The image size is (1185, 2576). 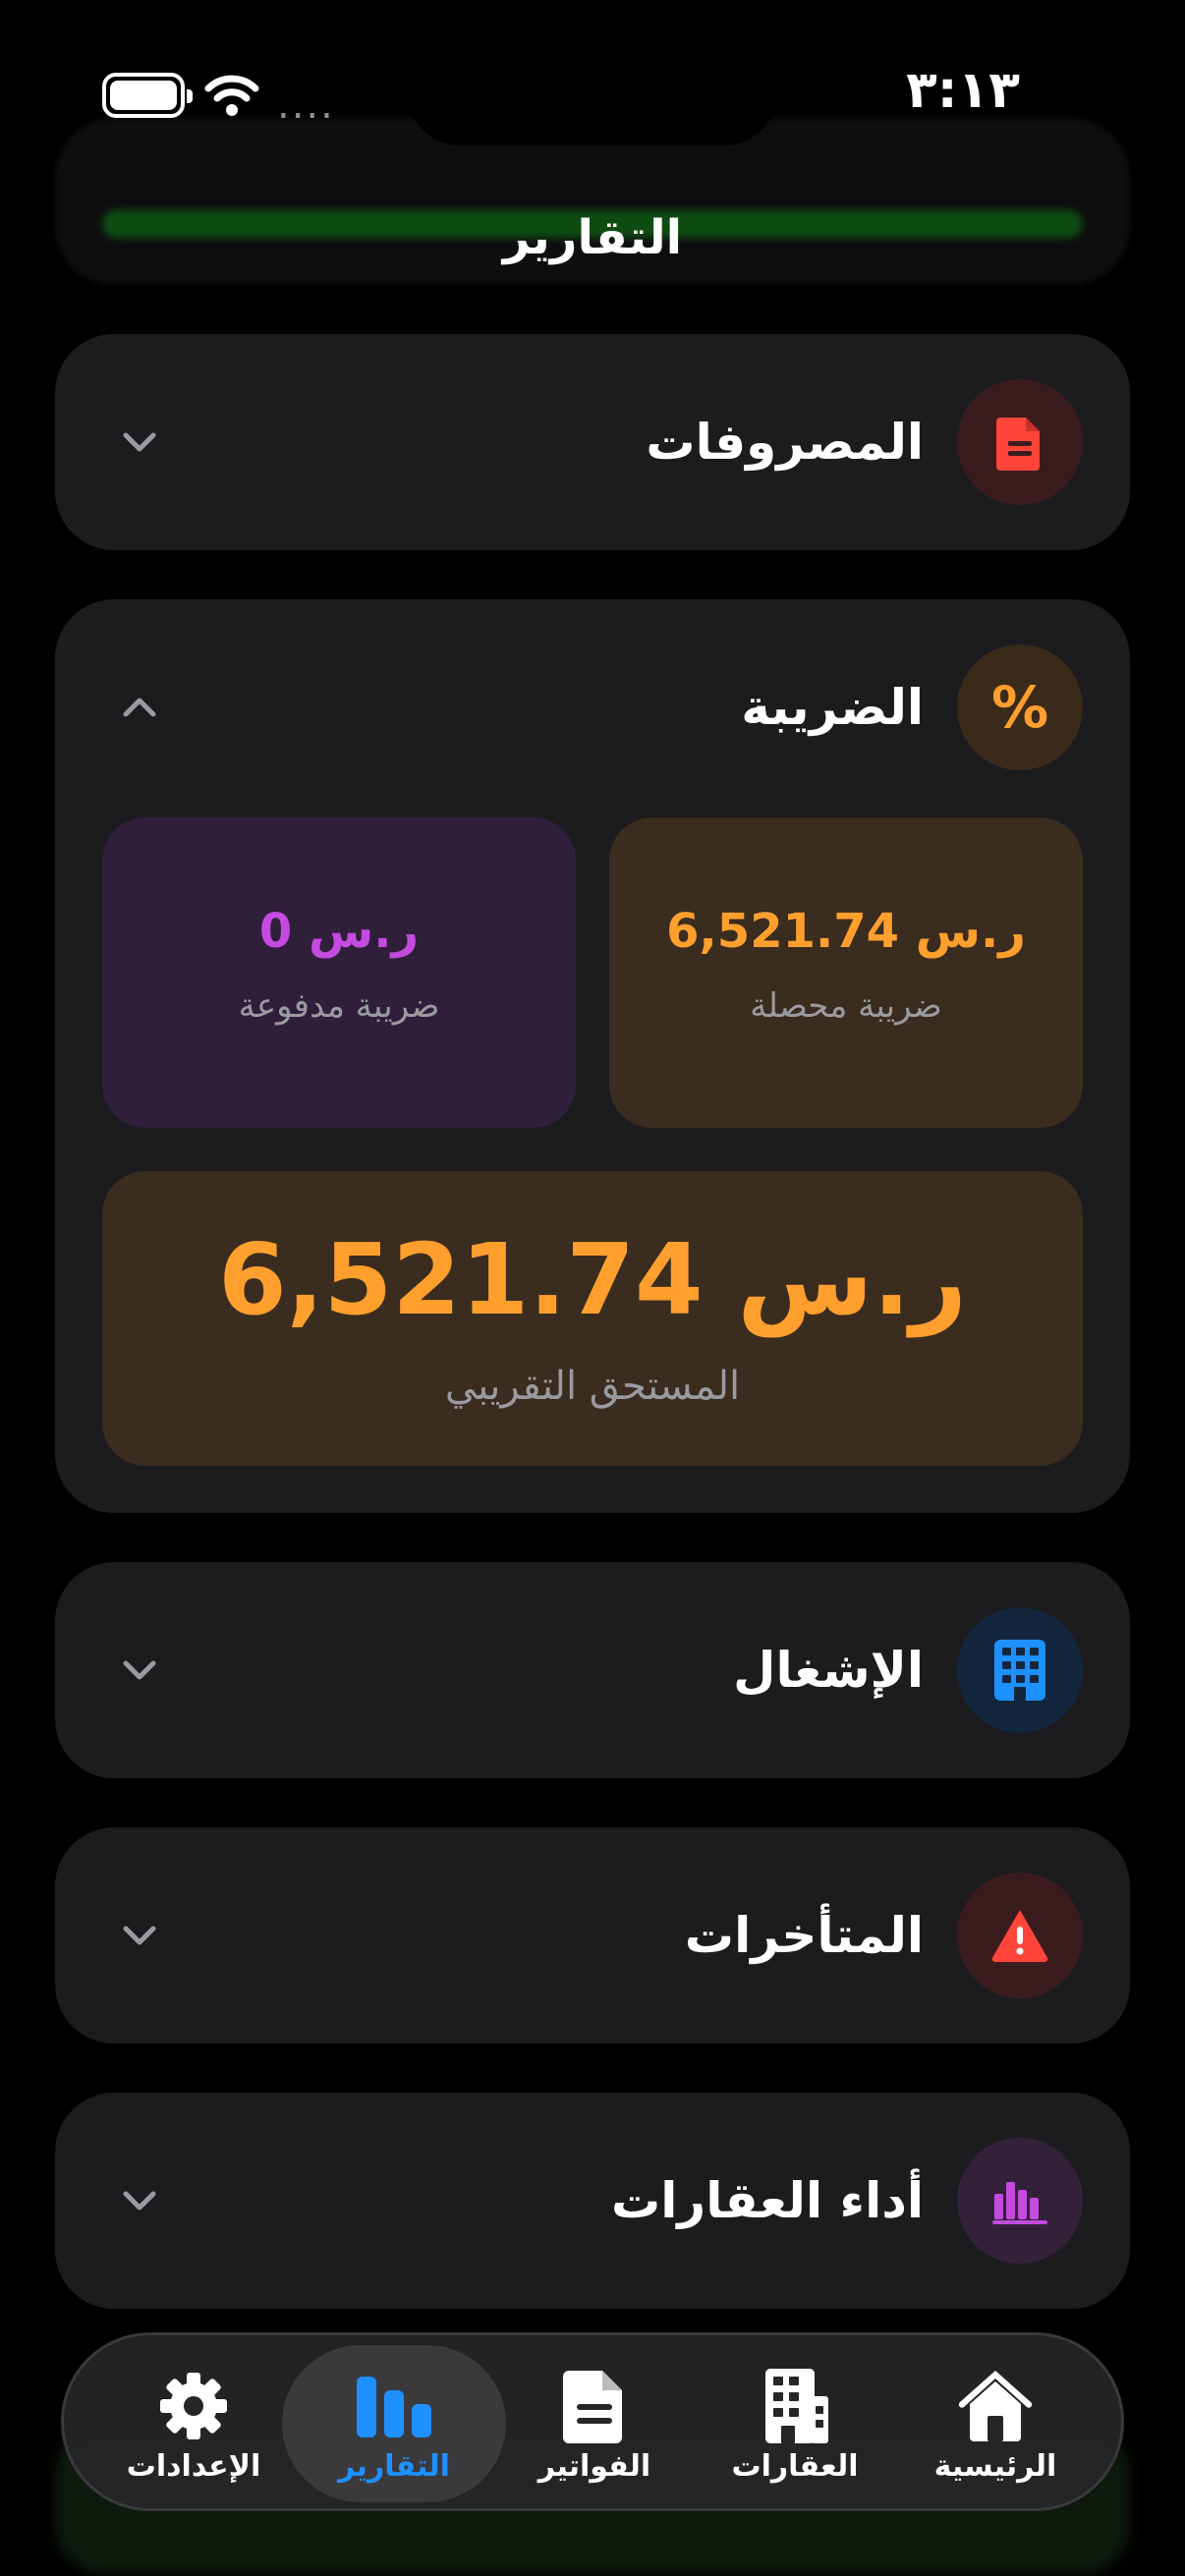 What do you see at coordinates (592, 237) in the screenshot?
I see `page-title: التقارير` at bounding box center [592, 237].